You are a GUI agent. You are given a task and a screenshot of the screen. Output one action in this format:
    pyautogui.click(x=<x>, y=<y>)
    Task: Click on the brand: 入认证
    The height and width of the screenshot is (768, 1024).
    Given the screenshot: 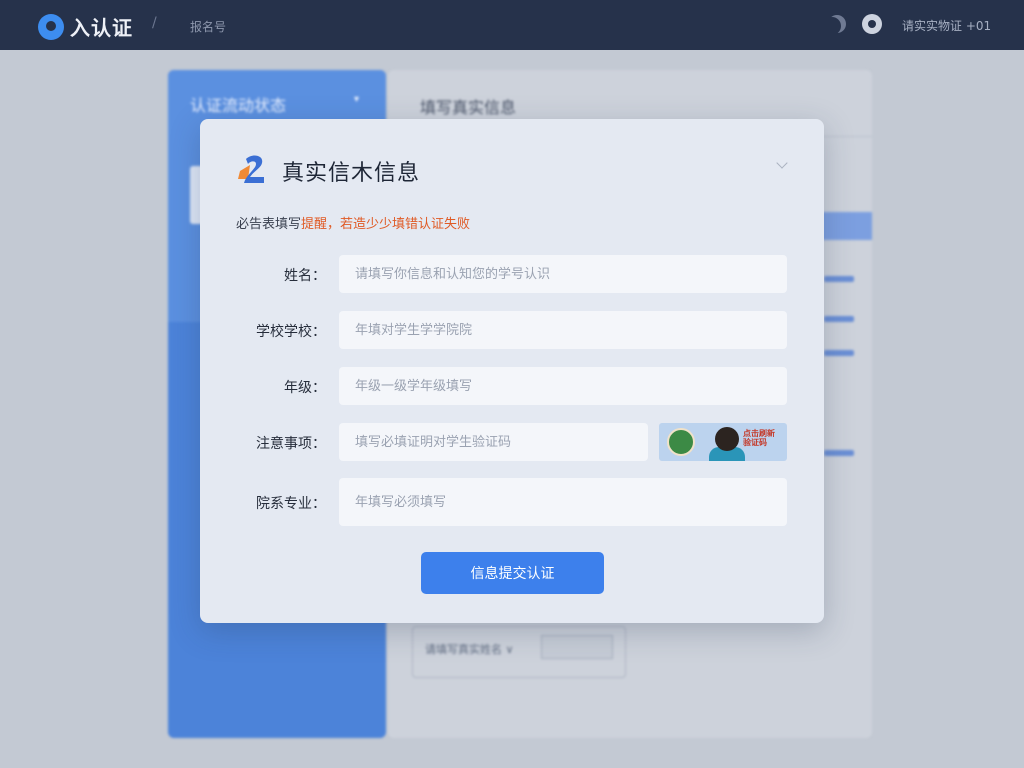 What is the action you would take?
    pyautogui.click(x=85, y=26)
    